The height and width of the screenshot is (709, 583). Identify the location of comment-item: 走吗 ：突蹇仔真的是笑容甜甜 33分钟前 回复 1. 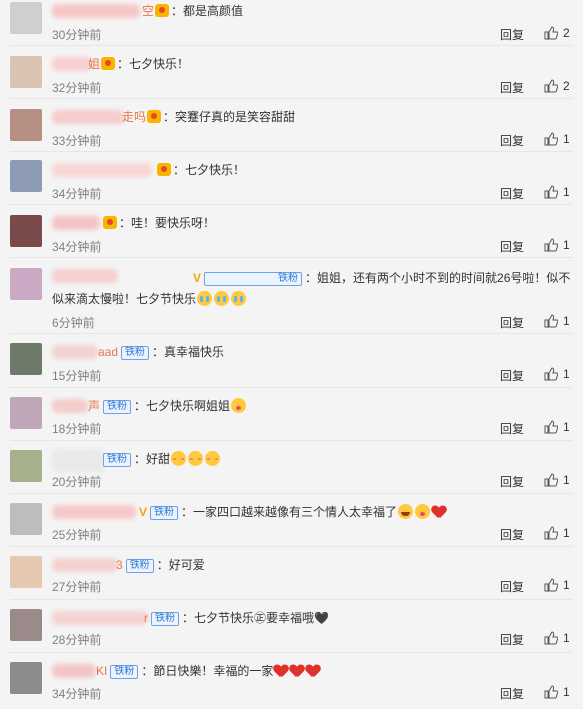
(291, 125).